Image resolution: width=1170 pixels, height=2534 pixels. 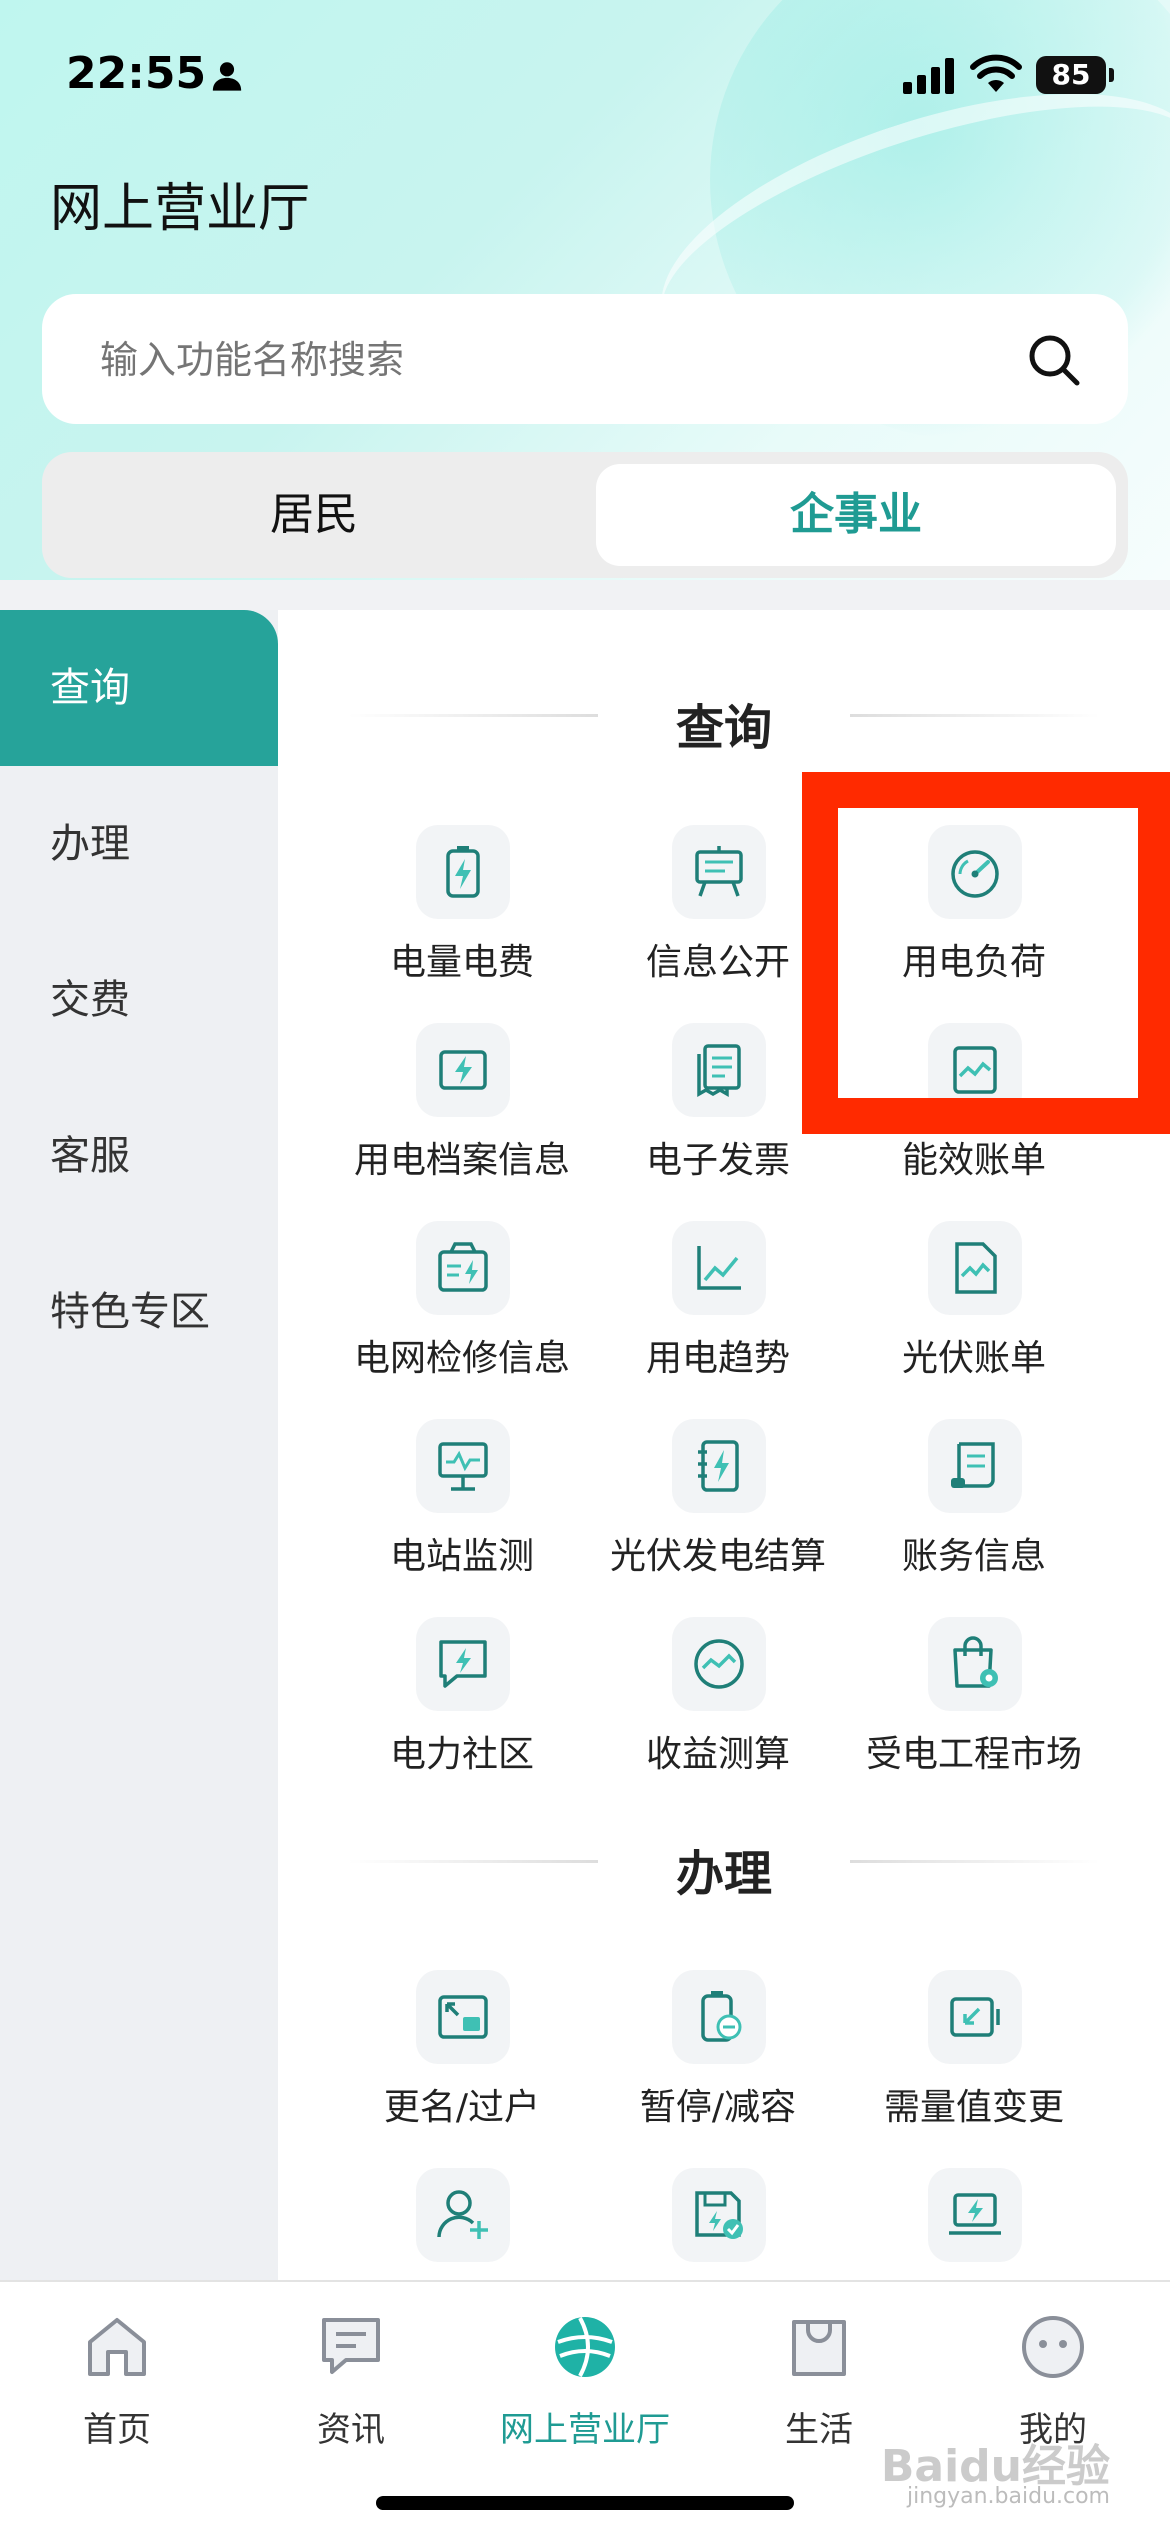 What do you see at coordinates (719, 1268) in the screenshot?
I see `trend-chart-icon` at bounding box center [719, 1268].